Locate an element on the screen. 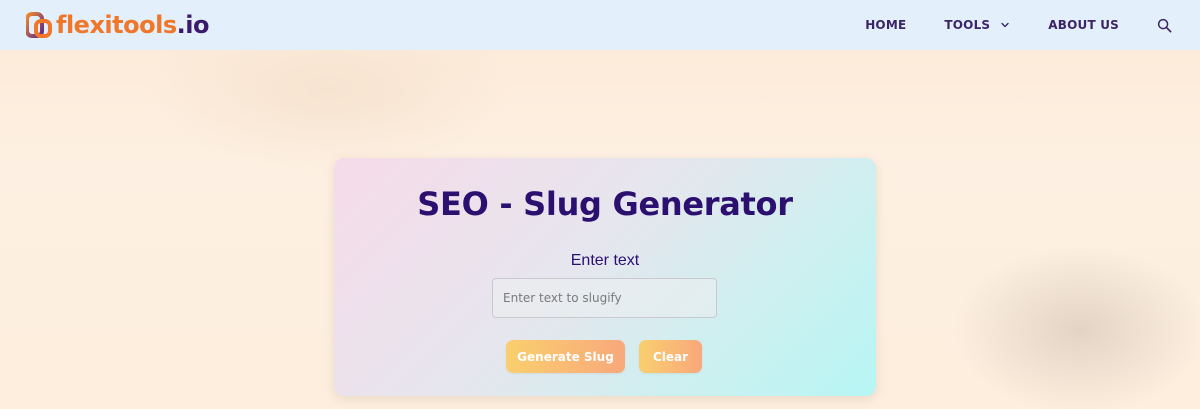 This screenshot has height=409, width=1200. logo-main-text: flexitools is located at coordinates (116, 25).